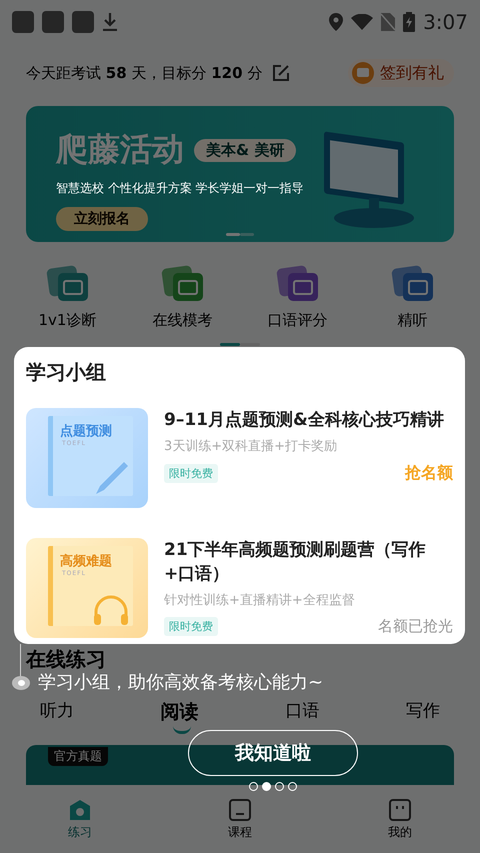 The height and width of the screenshot is (853, 480). I want to click on subject-tab: 写作, so click(423, 715).